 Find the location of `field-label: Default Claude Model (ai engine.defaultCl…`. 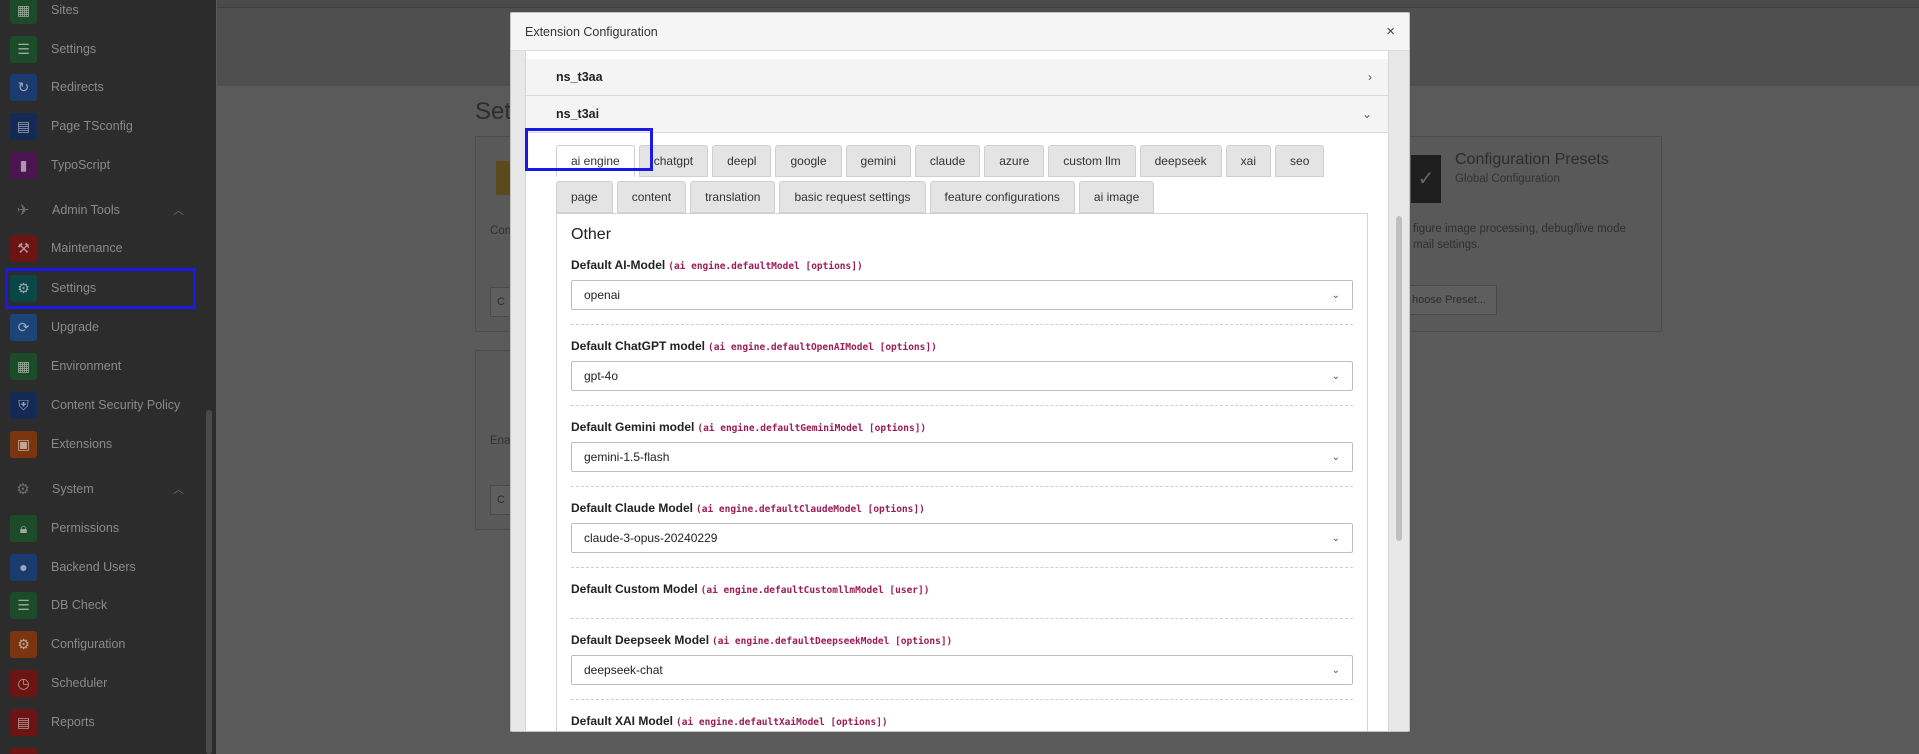

field-label: Default Claude Model (ai engine.defaultCl… is located at coordinates (962, 508).